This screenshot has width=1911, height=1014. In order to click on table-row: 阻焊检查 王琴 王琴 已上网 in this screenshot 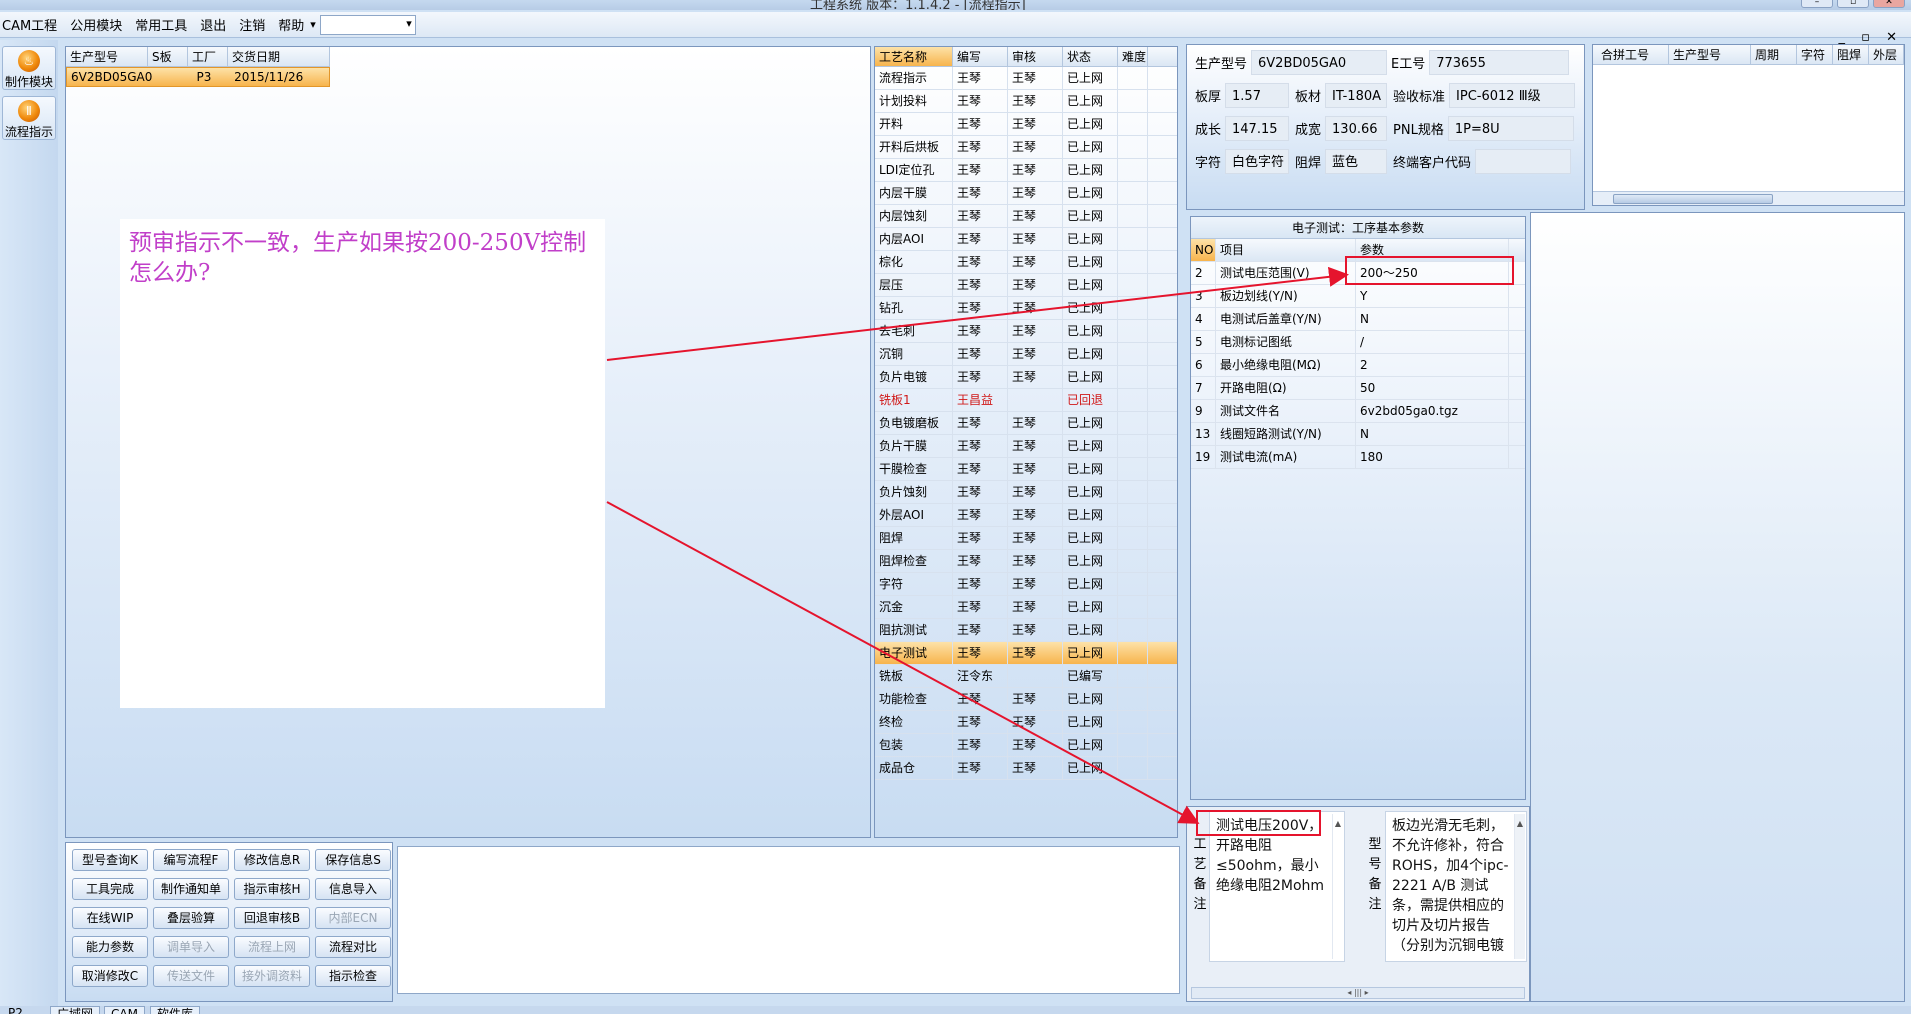, I will do `click(1026, 561)`.